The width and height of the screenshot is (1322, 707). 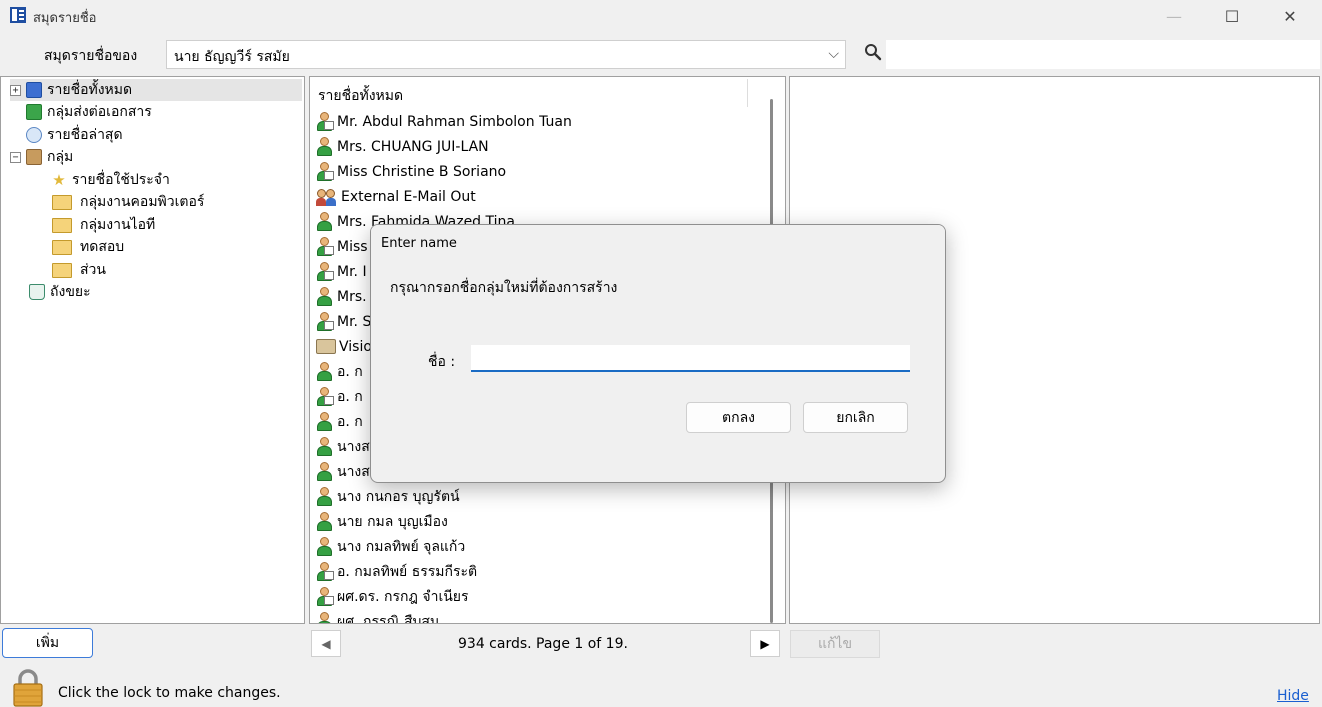 I want to click on expand-icon: +, so click(x=15, y=90).